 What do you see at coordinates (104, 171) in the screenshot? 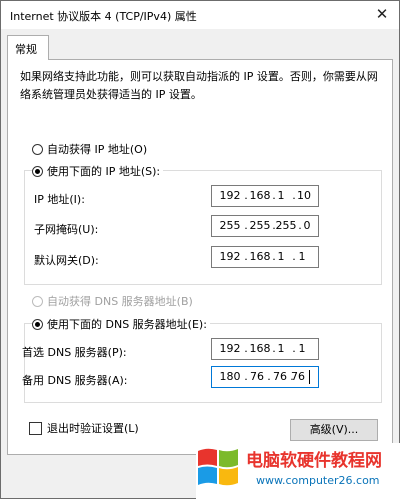
I see `radio-manual-ip-label: 使用下面的 IP 地址(S):` at bounding box center [104, 171].